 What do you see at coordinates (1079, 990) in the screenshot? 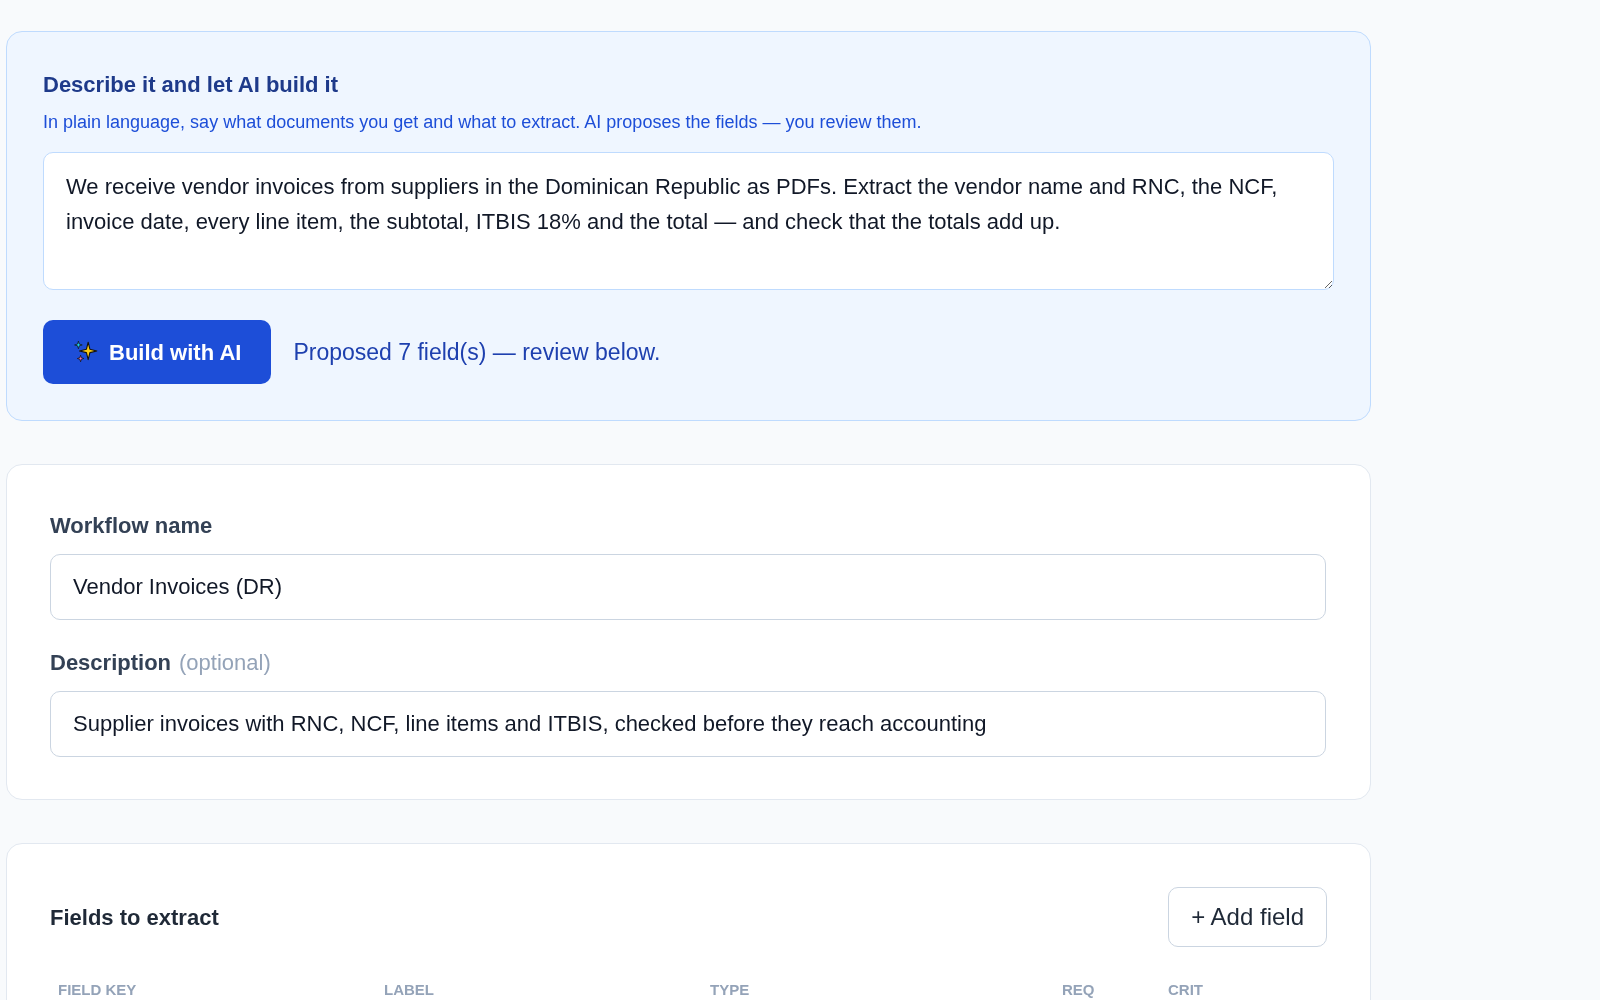
I see `column-header: REQ` at bounding box center [1079, 990].